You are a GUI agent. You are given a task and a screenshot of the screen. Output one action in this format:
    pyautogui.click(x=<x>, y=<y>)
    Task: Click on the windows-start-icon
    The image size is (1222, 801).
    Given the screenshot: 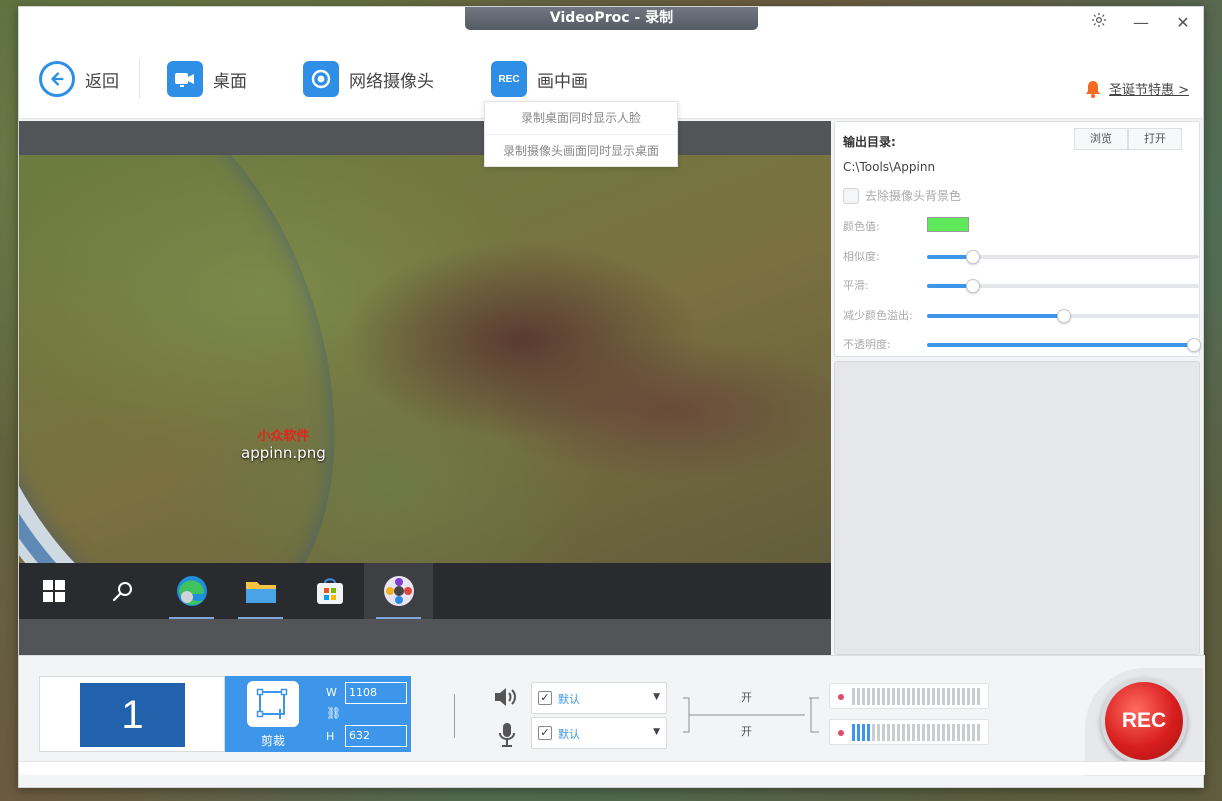 What is the action you would take?
    pyautogui.click(x=53, y=591)
    